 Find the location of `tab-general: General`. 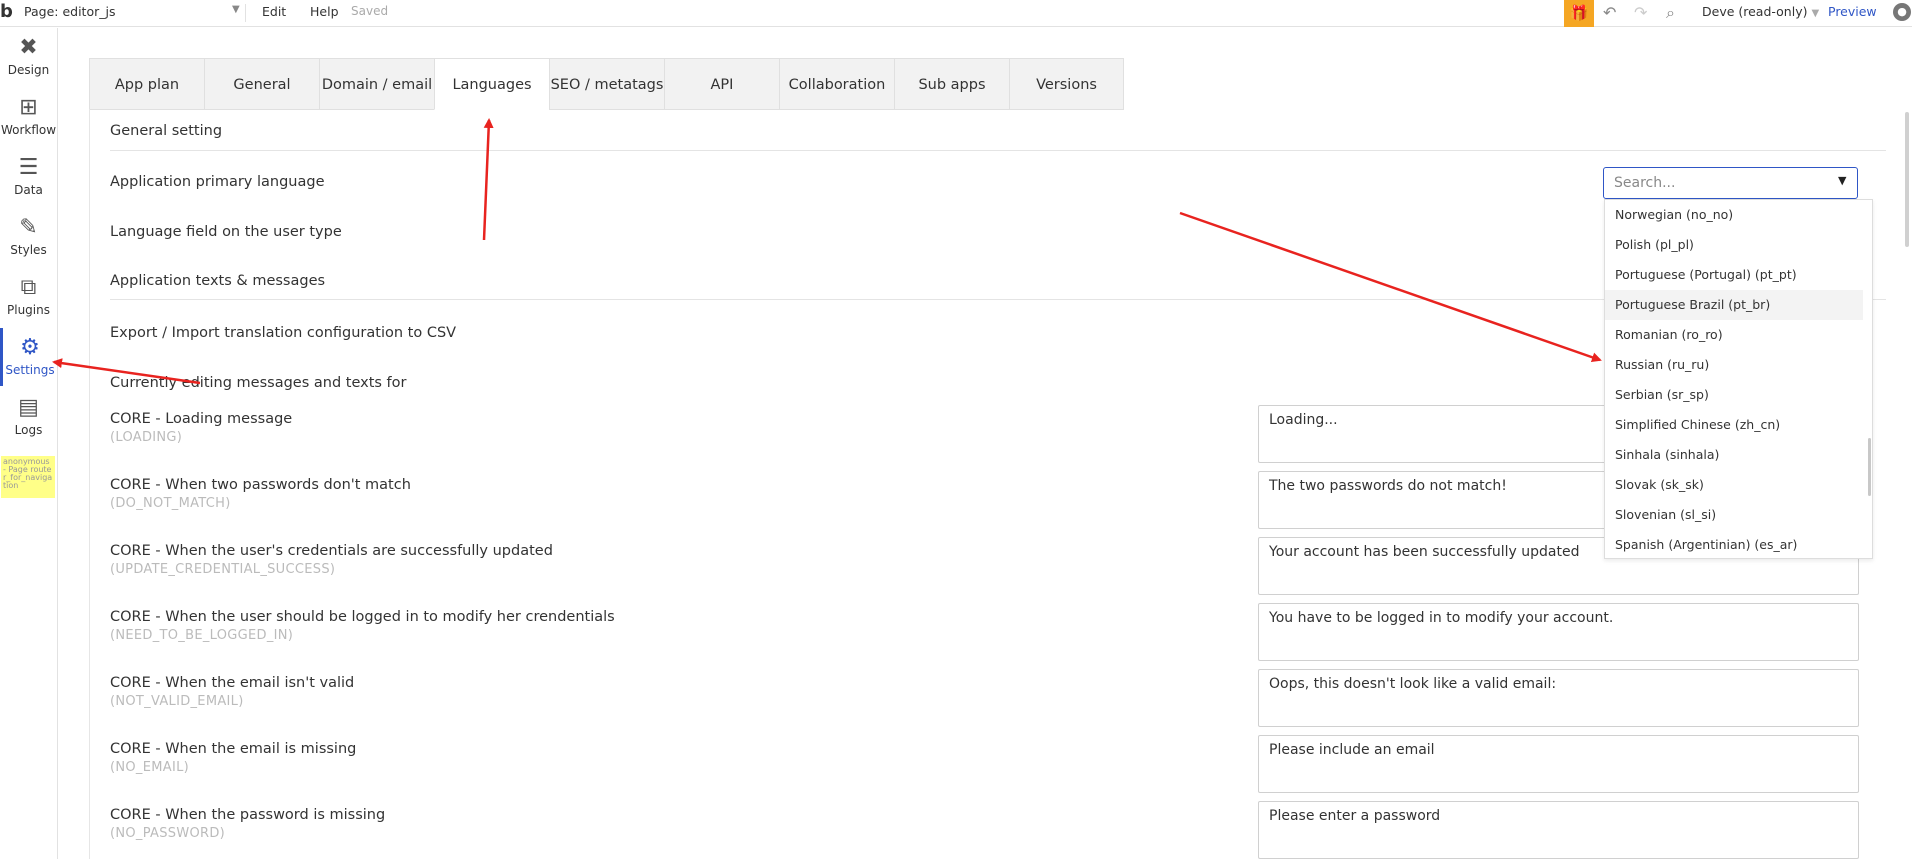

tab-general: General is located at coordinates (261, 84).